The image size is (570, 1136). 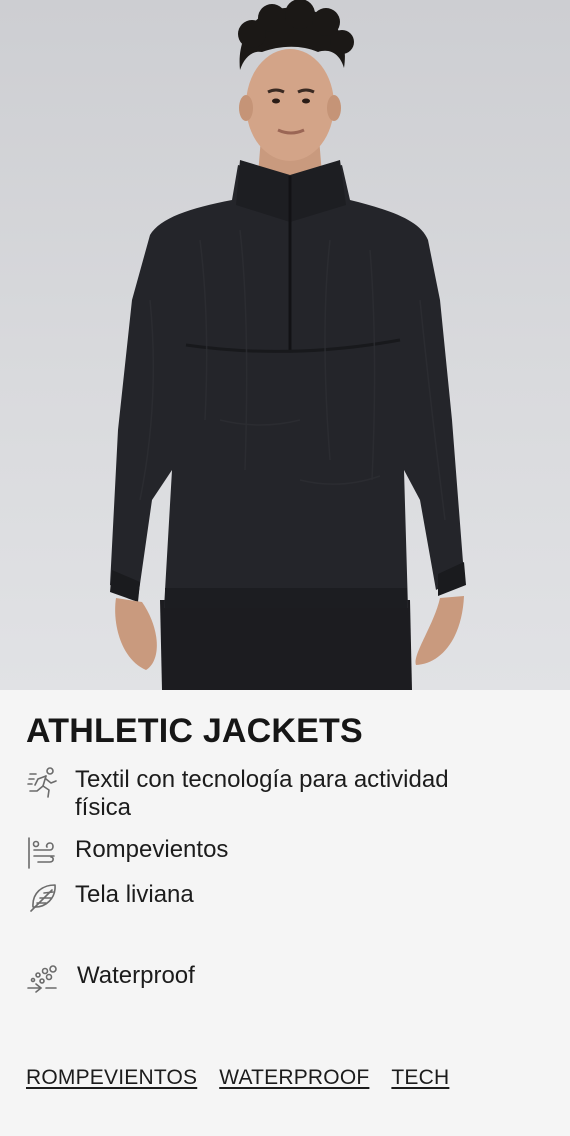 I want to click on tag-list: ROMPEVIENTOS WATERPROOF TECH, so click(x=237, y=1078).